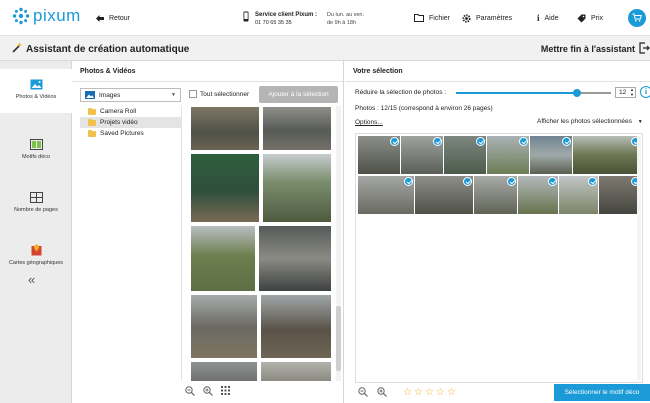  Describe the element at coordinates (576, 93) in the screenshot. I see `slider-handle` at that location.